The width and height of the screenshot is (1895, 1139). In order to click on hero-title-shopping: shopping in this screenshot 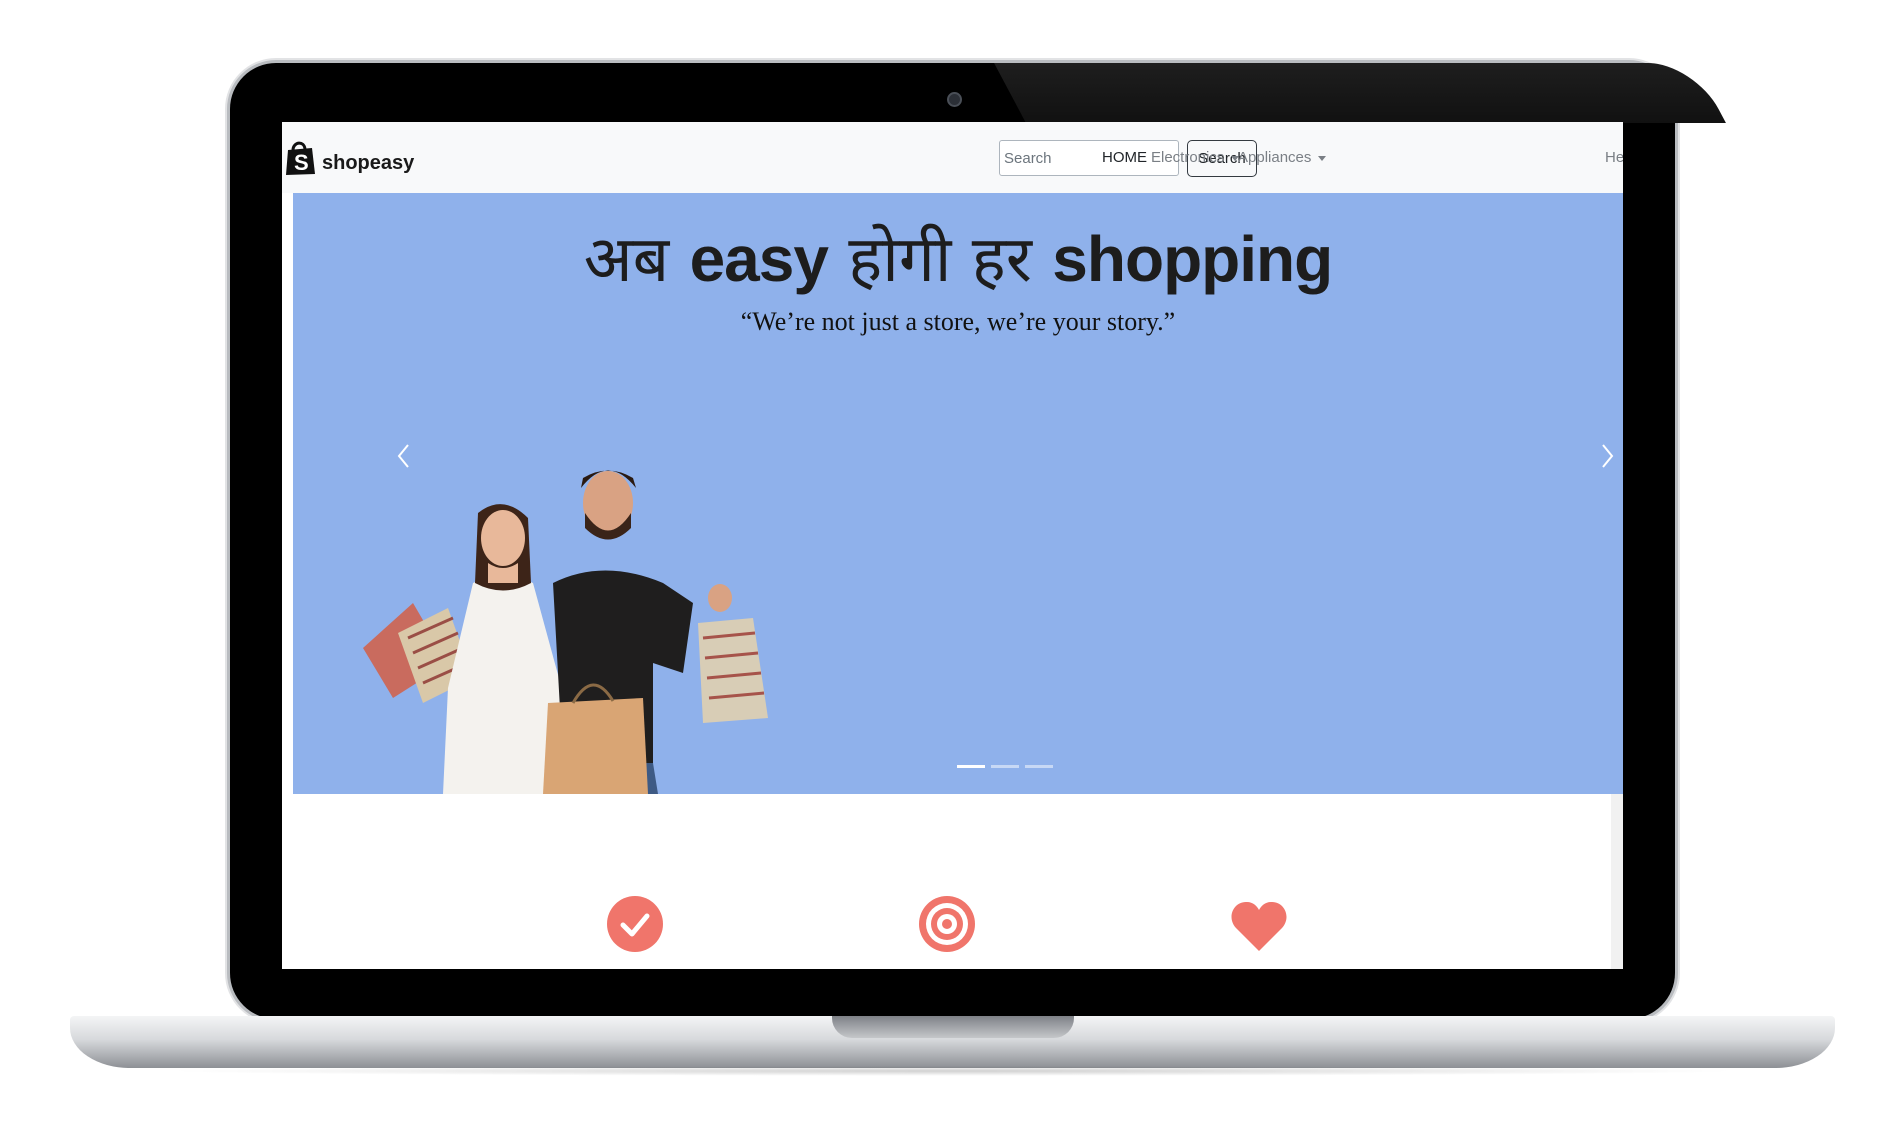, I will do `click(1192, 259)`.